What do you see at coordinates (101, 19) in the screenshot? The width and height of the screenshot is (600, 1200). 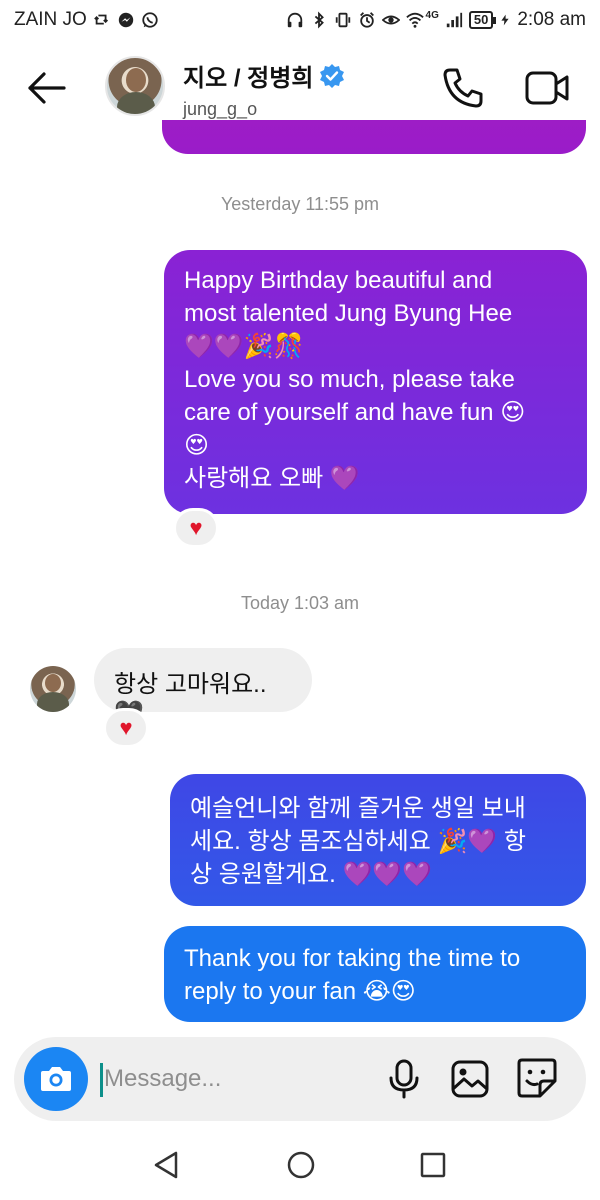 I see `retweet-icon` at bounding box center [101, 19].